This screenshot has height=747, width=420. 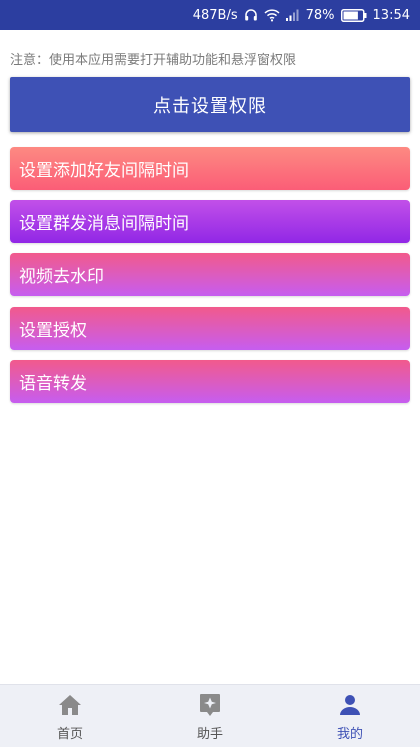 I want to click on person-icon, so click(x=350, y=705).